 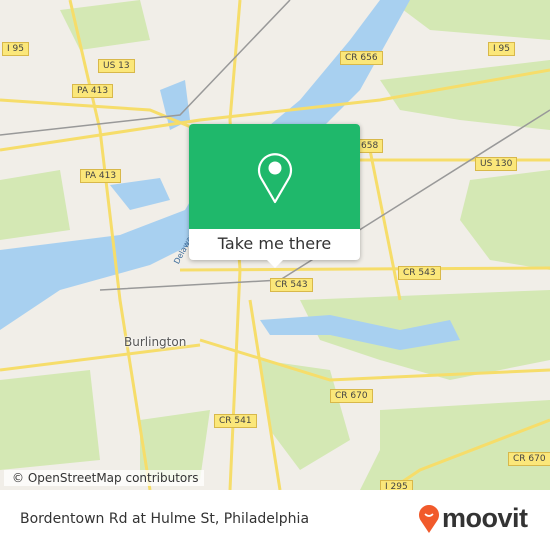 I want to click on address-label: Bordentown Rd at Hulme St, Philadelphia, so click(x=165, y=519).